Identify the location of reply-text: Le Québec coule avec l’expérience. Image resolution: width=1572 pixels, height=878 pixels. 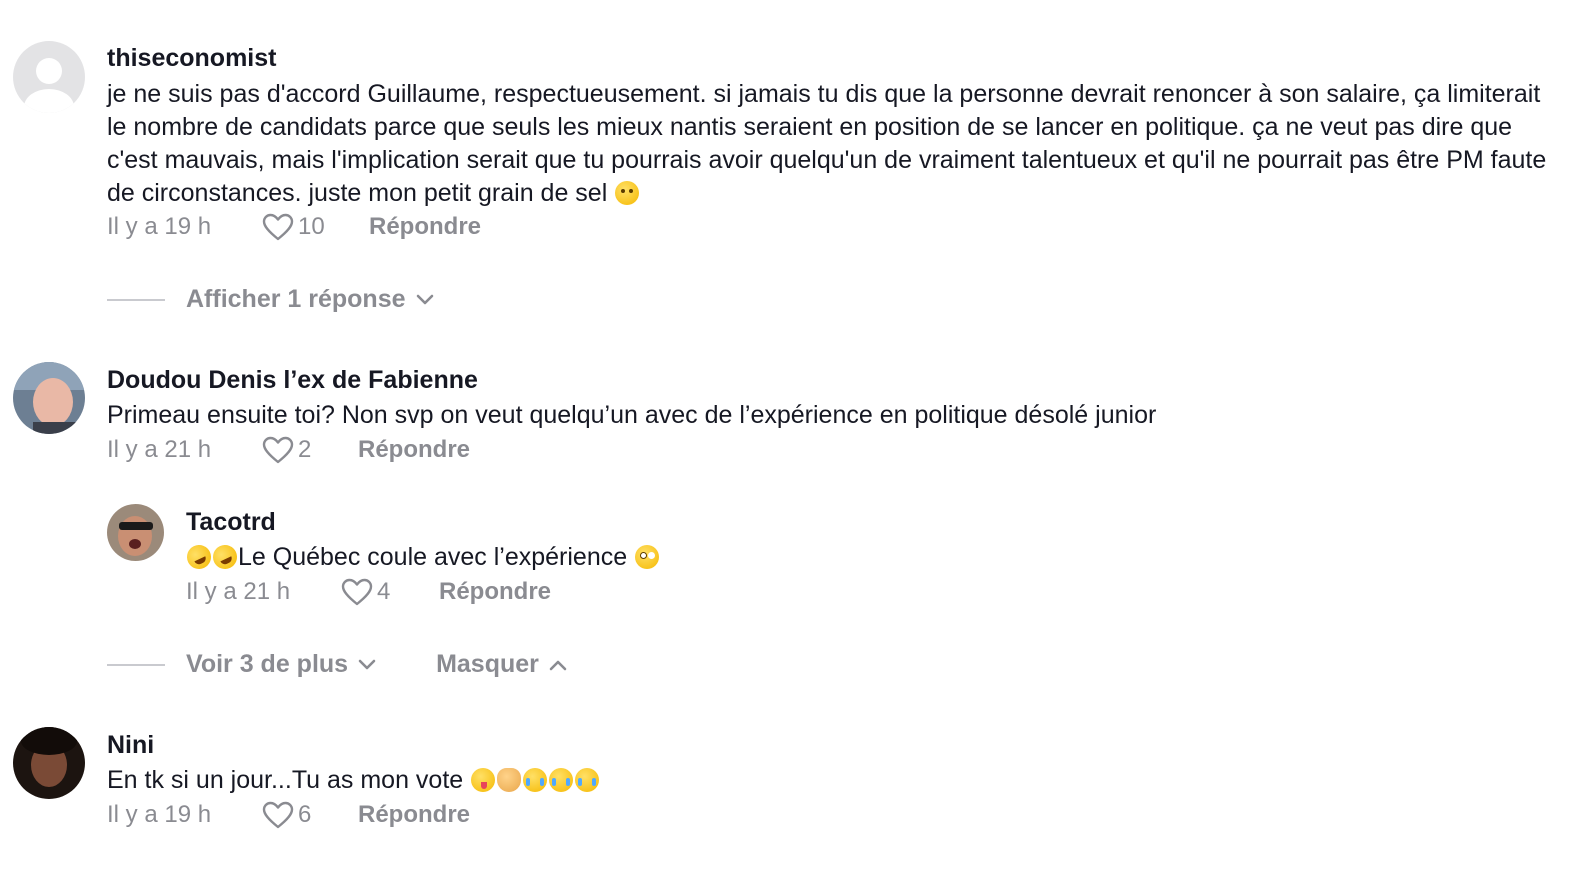
(864, 557).